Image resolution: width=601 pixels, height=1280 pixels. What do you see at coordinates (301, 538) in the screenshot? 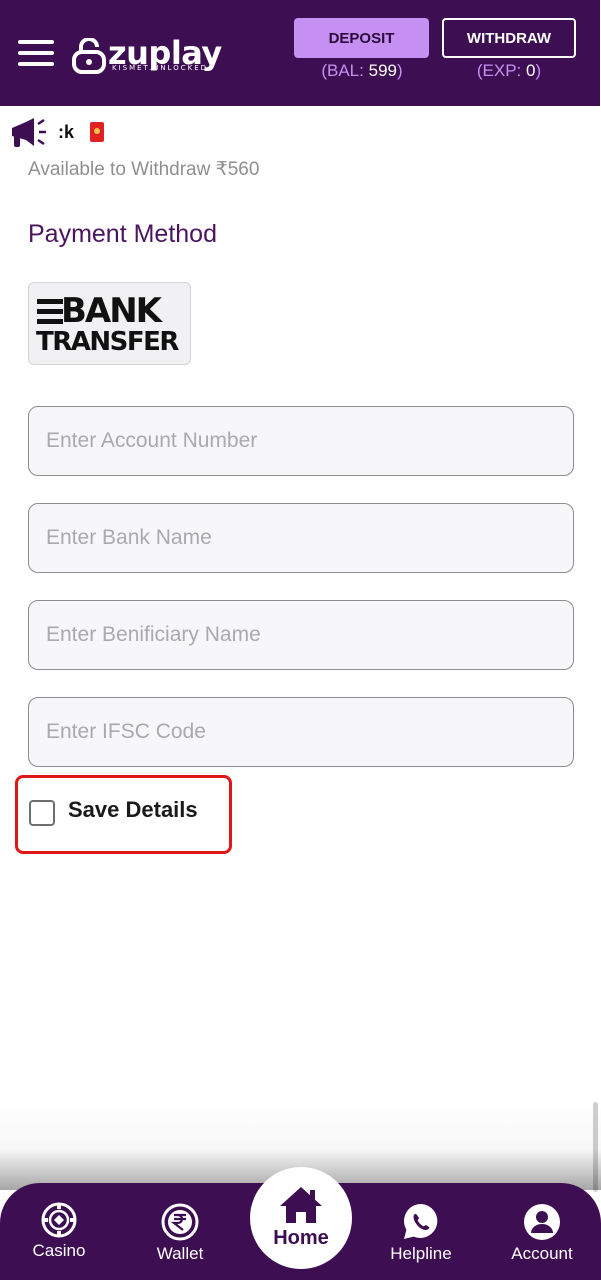
I see `bank-name-input` at bounding box center [301, 538].